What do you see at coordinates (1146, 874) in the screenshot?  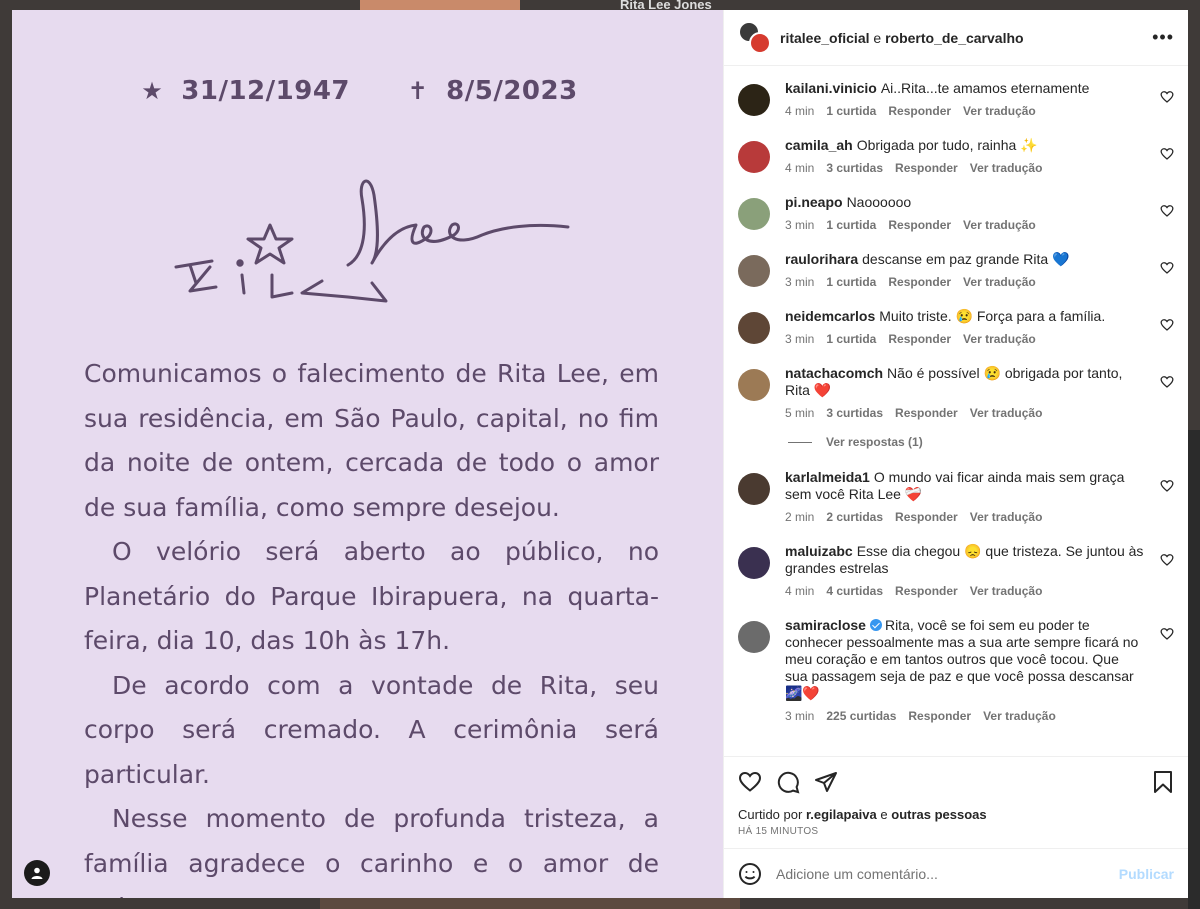 I see `publish-button: Publicar` at bounding box center [1146, 874].